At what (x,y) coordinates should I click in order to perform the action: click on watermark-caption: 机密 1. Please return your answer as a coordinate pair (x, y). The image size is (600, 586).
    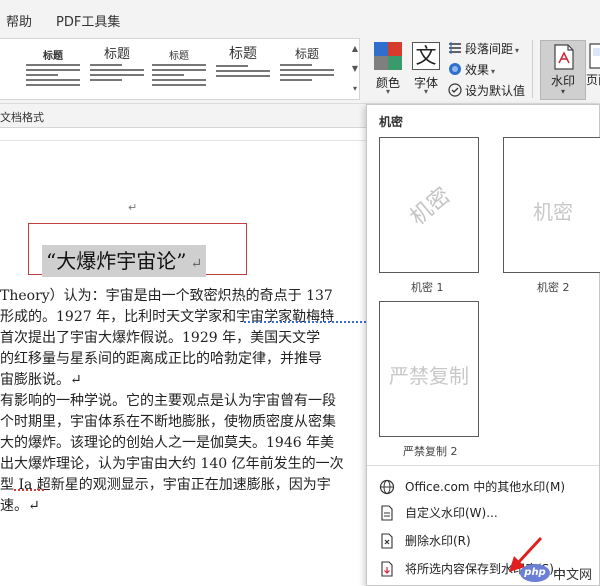
    Looking at the image, I should click on (427, 287).